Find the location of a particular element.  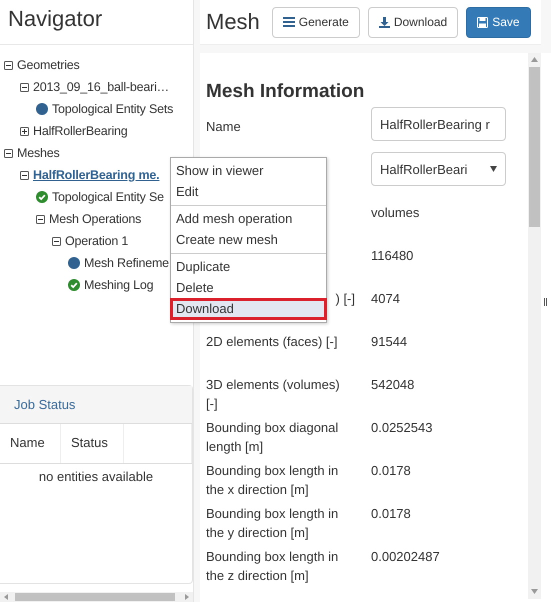

field-label: 3D elements (volumes) [-] is located at coordinates (273, 394).